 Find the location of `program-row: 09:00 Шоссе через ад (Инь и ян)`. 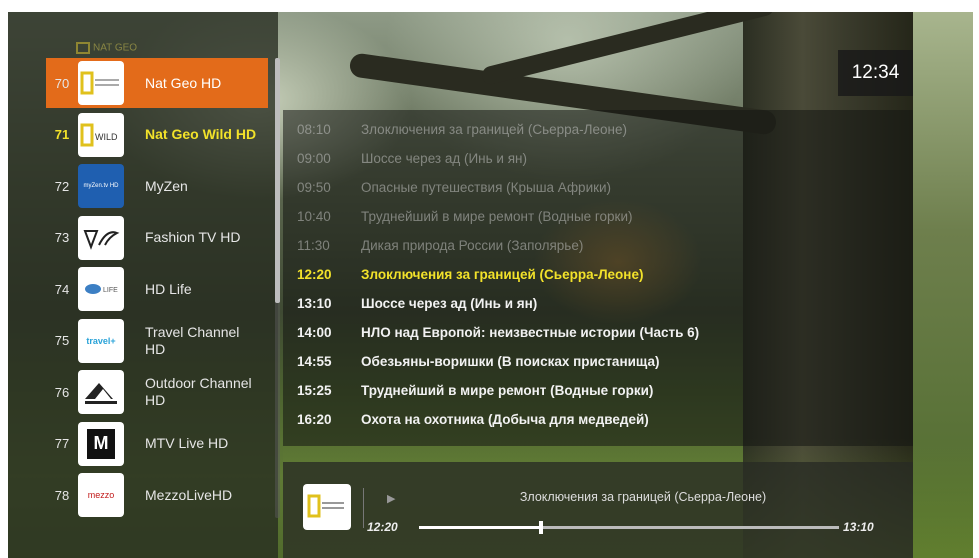

program-row: 09:00 Шоссе через ад (Инь и ян) is located at coordinates (412, 158).